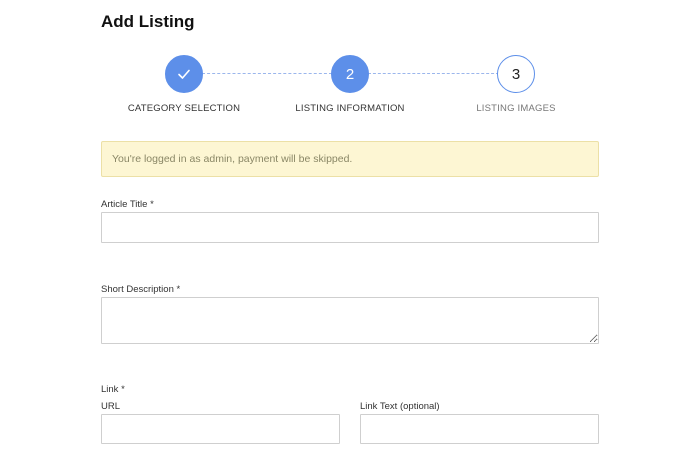  What do you see at coordinates (113, 389) in the screenshot?
I see `link-section-label: Link *` at bounding box center [113, 389].